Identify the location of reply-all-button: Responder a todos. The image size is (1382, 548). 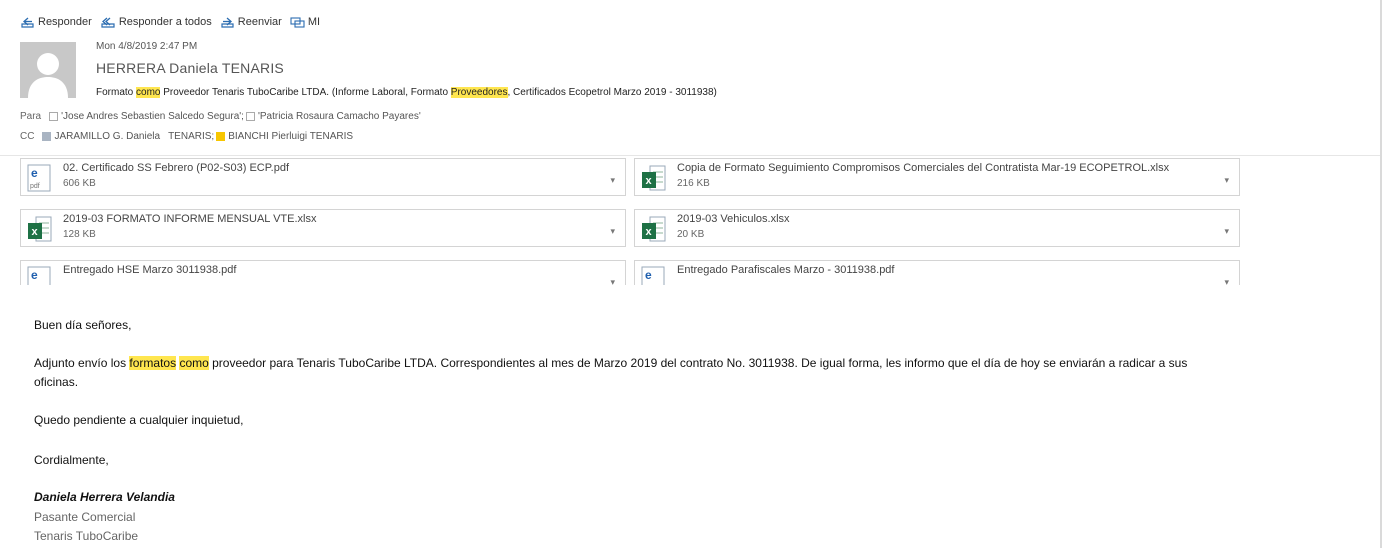
(156, 22).